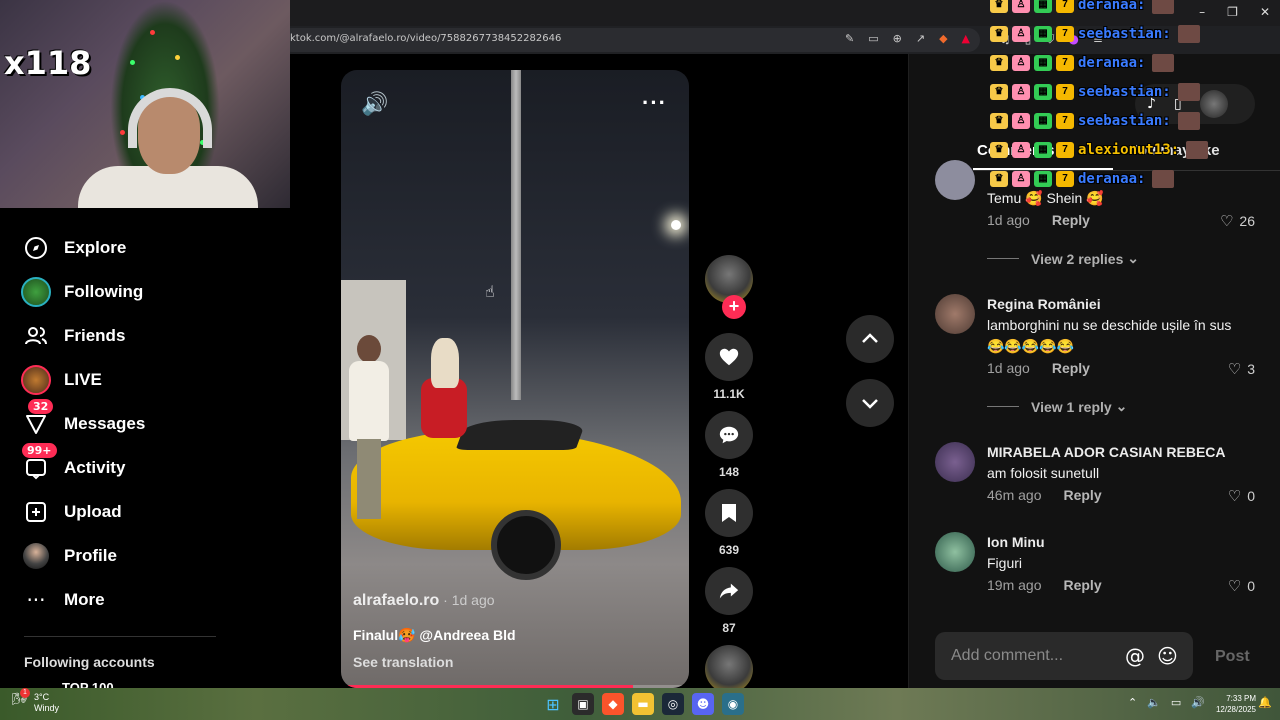 The width and height of the screenshot is (1280, 720). What do you see at coordinates (1231, 704) in the screenshot?
I see `clock: 7:33 PM 12/28/2025` at bounding box center [1231, 704].